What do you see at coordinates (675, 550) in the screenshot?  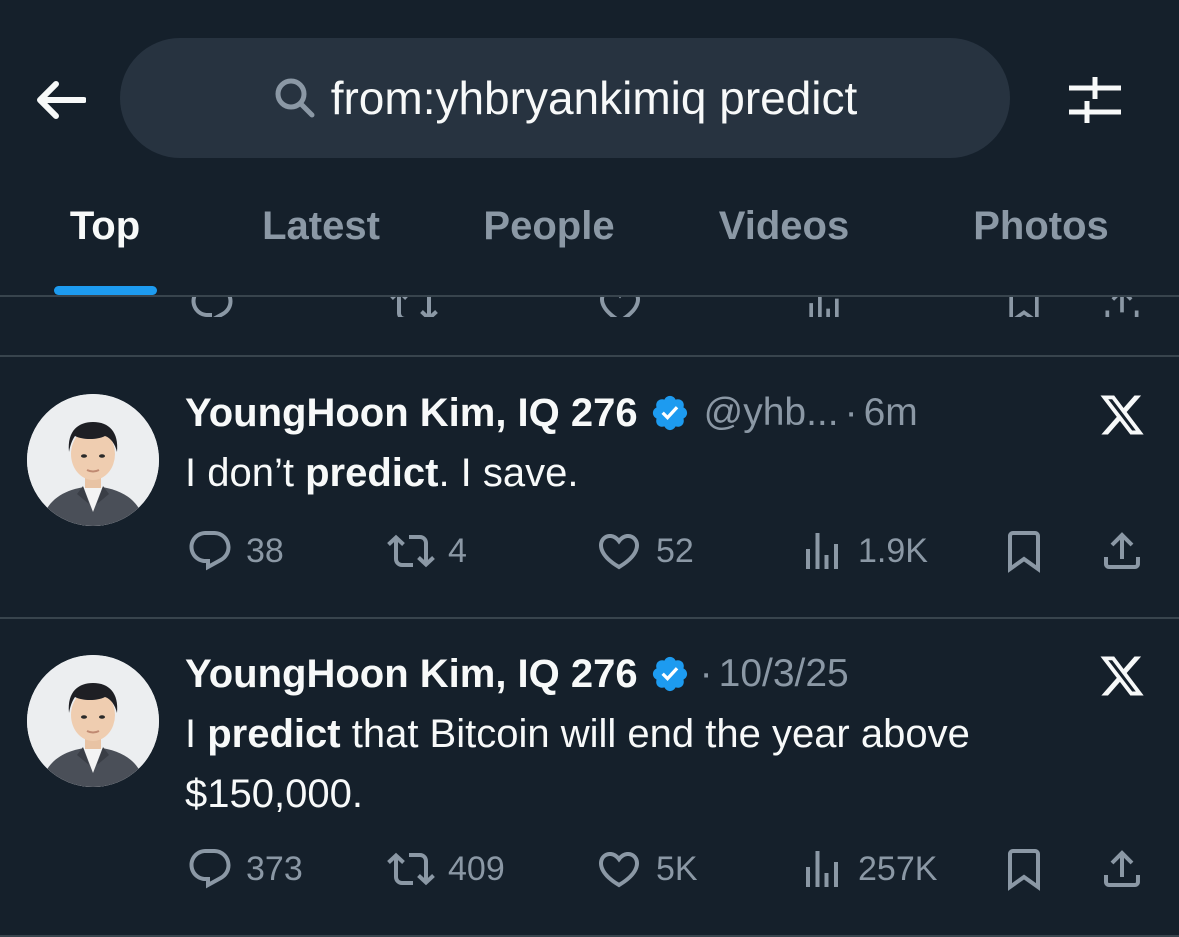 I see `like-count: 52` at bounding box center [675, 550].